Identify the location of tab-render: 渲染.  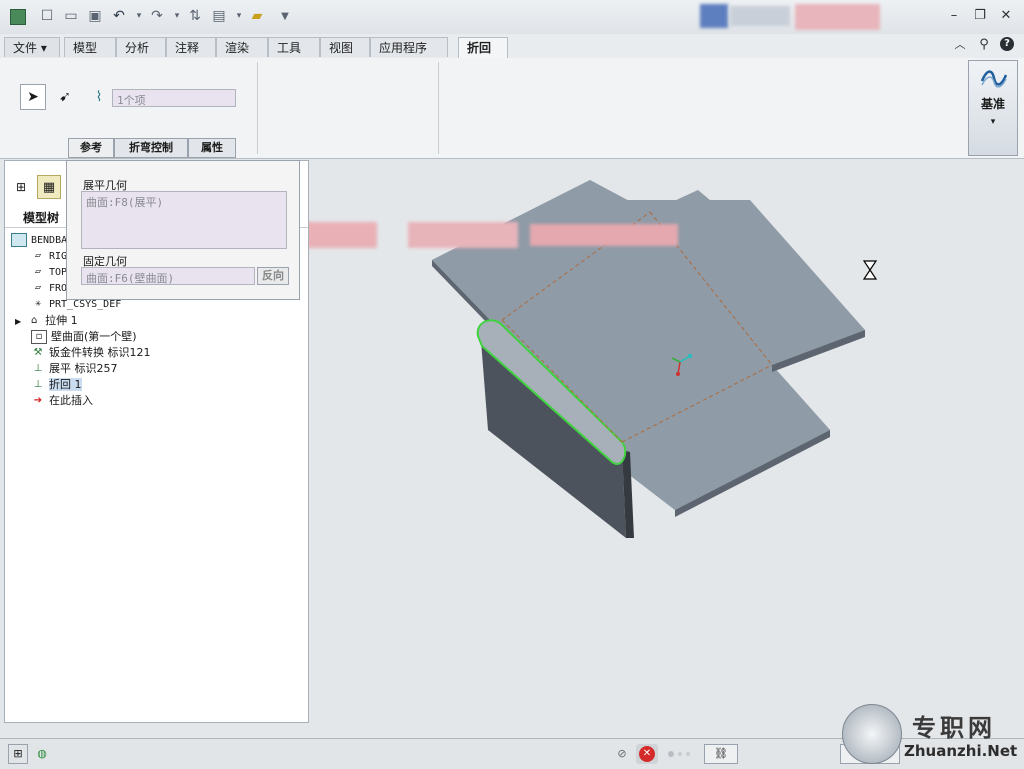
(242, 47).